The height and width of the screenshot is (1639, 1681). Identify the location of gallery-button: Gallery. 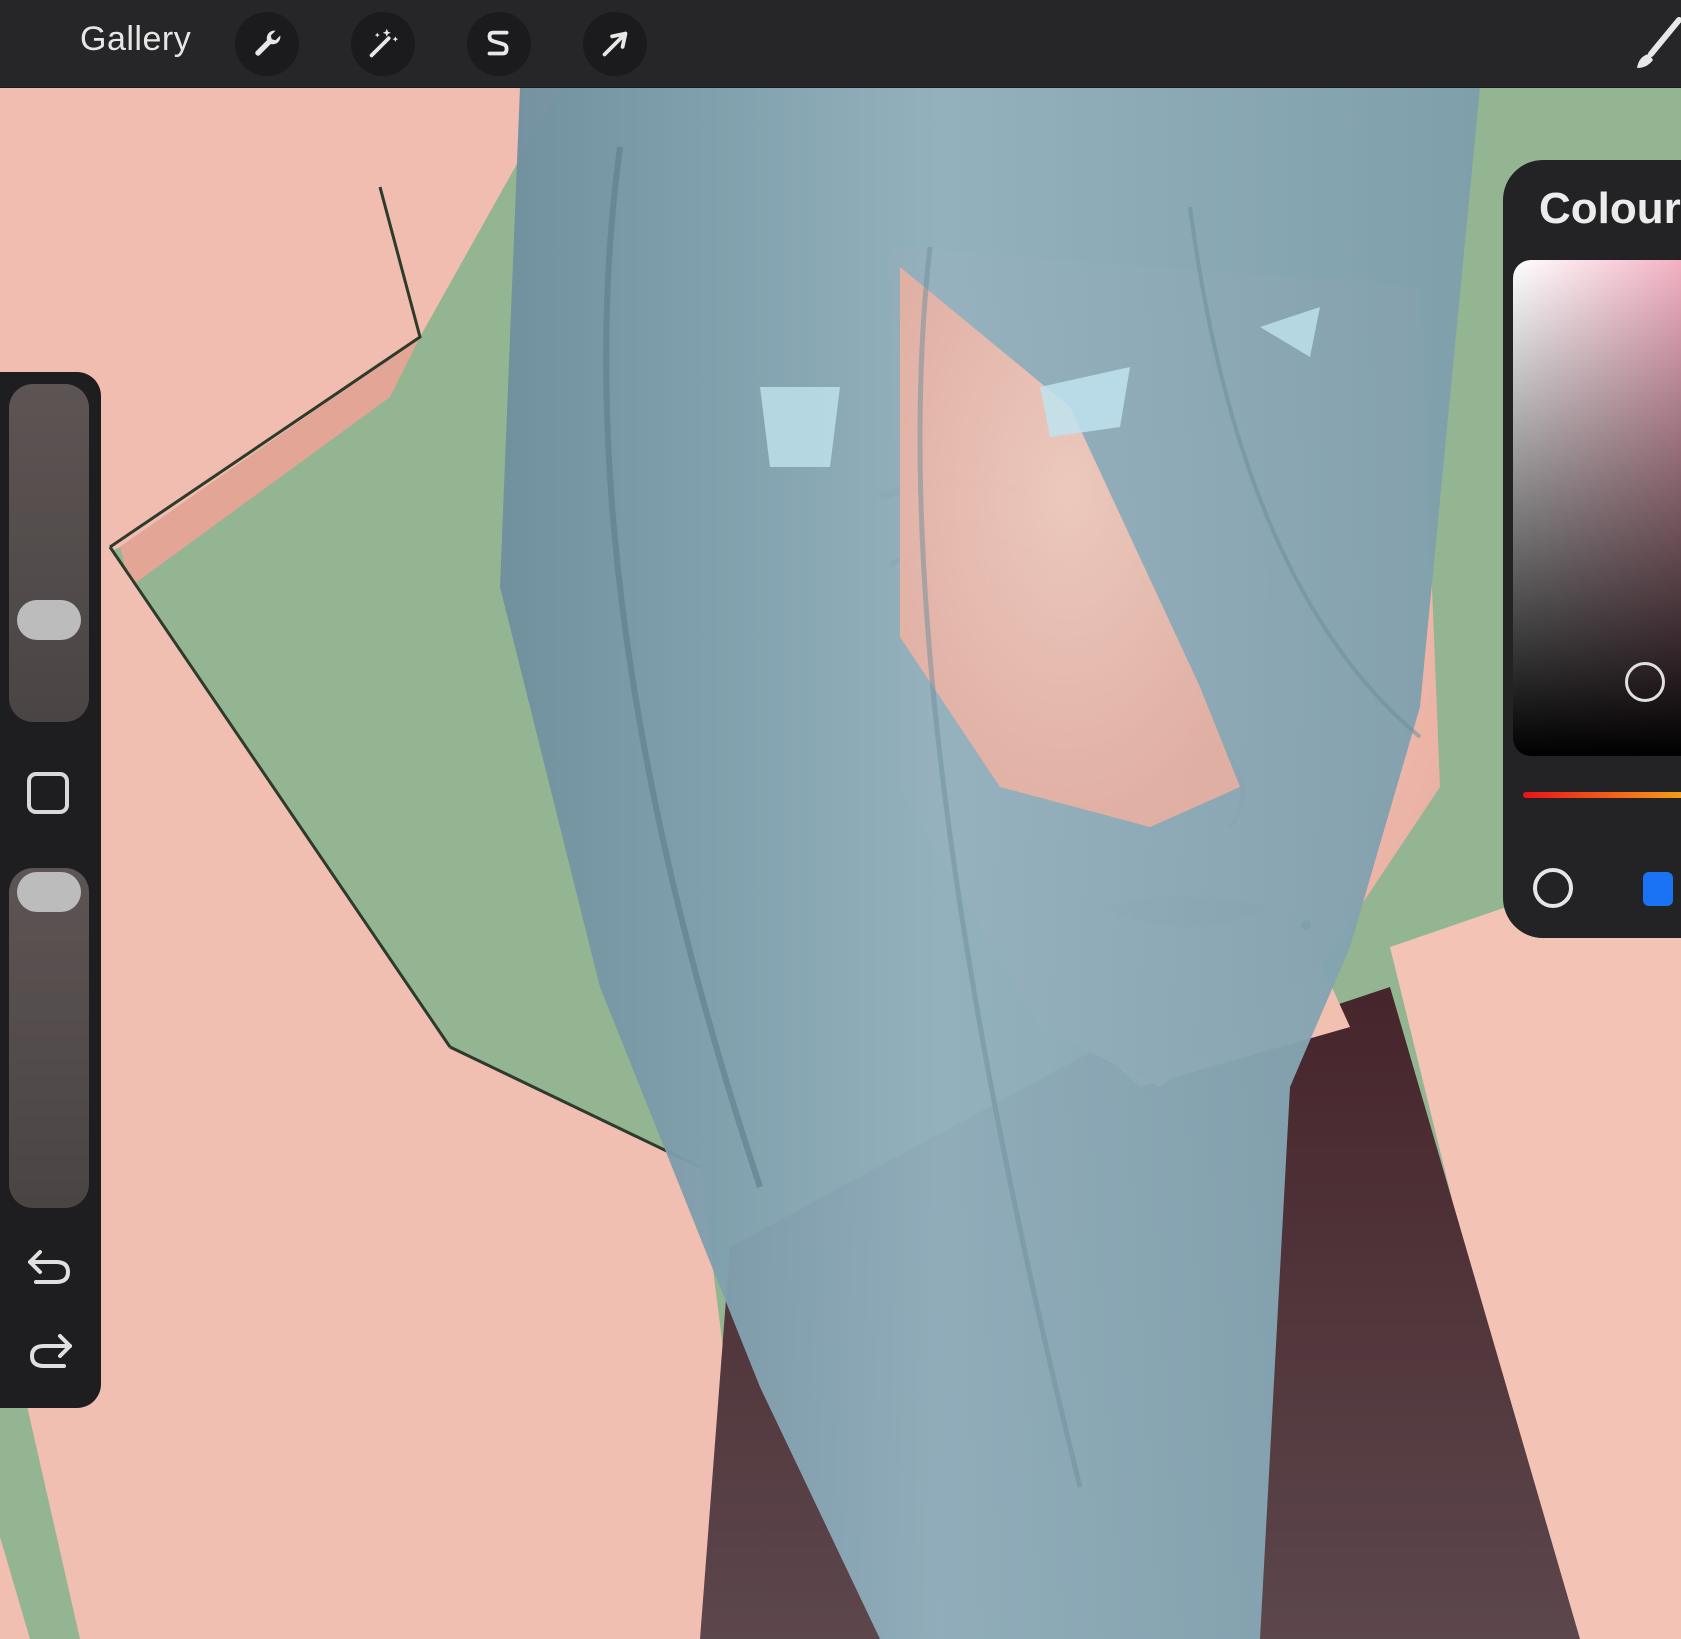
(135, 39).